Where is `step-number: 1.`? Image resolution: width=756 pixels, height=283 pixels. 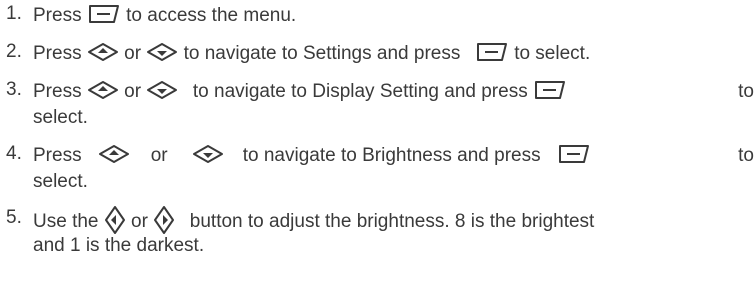
step-number: 1. is located at coordinates (14, 13).